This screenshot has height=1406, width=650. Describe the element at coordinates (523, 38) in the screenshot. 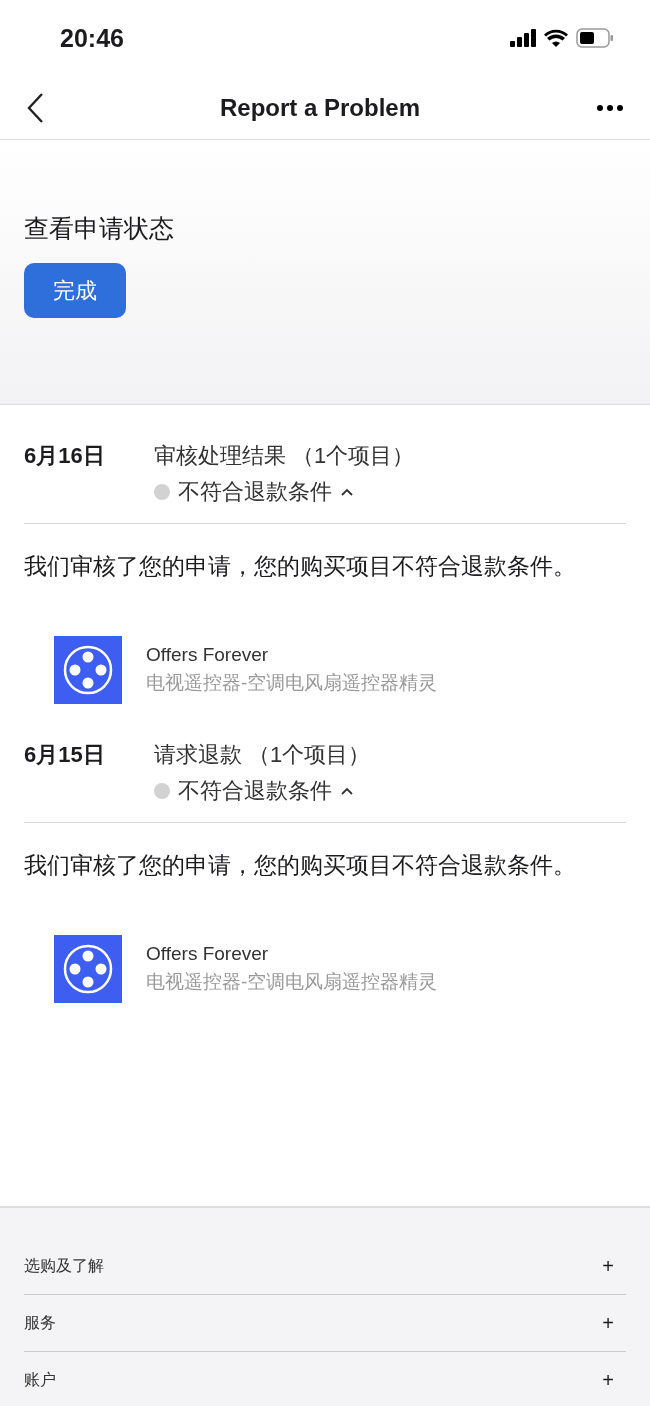

I see `signal-icon` at that location.